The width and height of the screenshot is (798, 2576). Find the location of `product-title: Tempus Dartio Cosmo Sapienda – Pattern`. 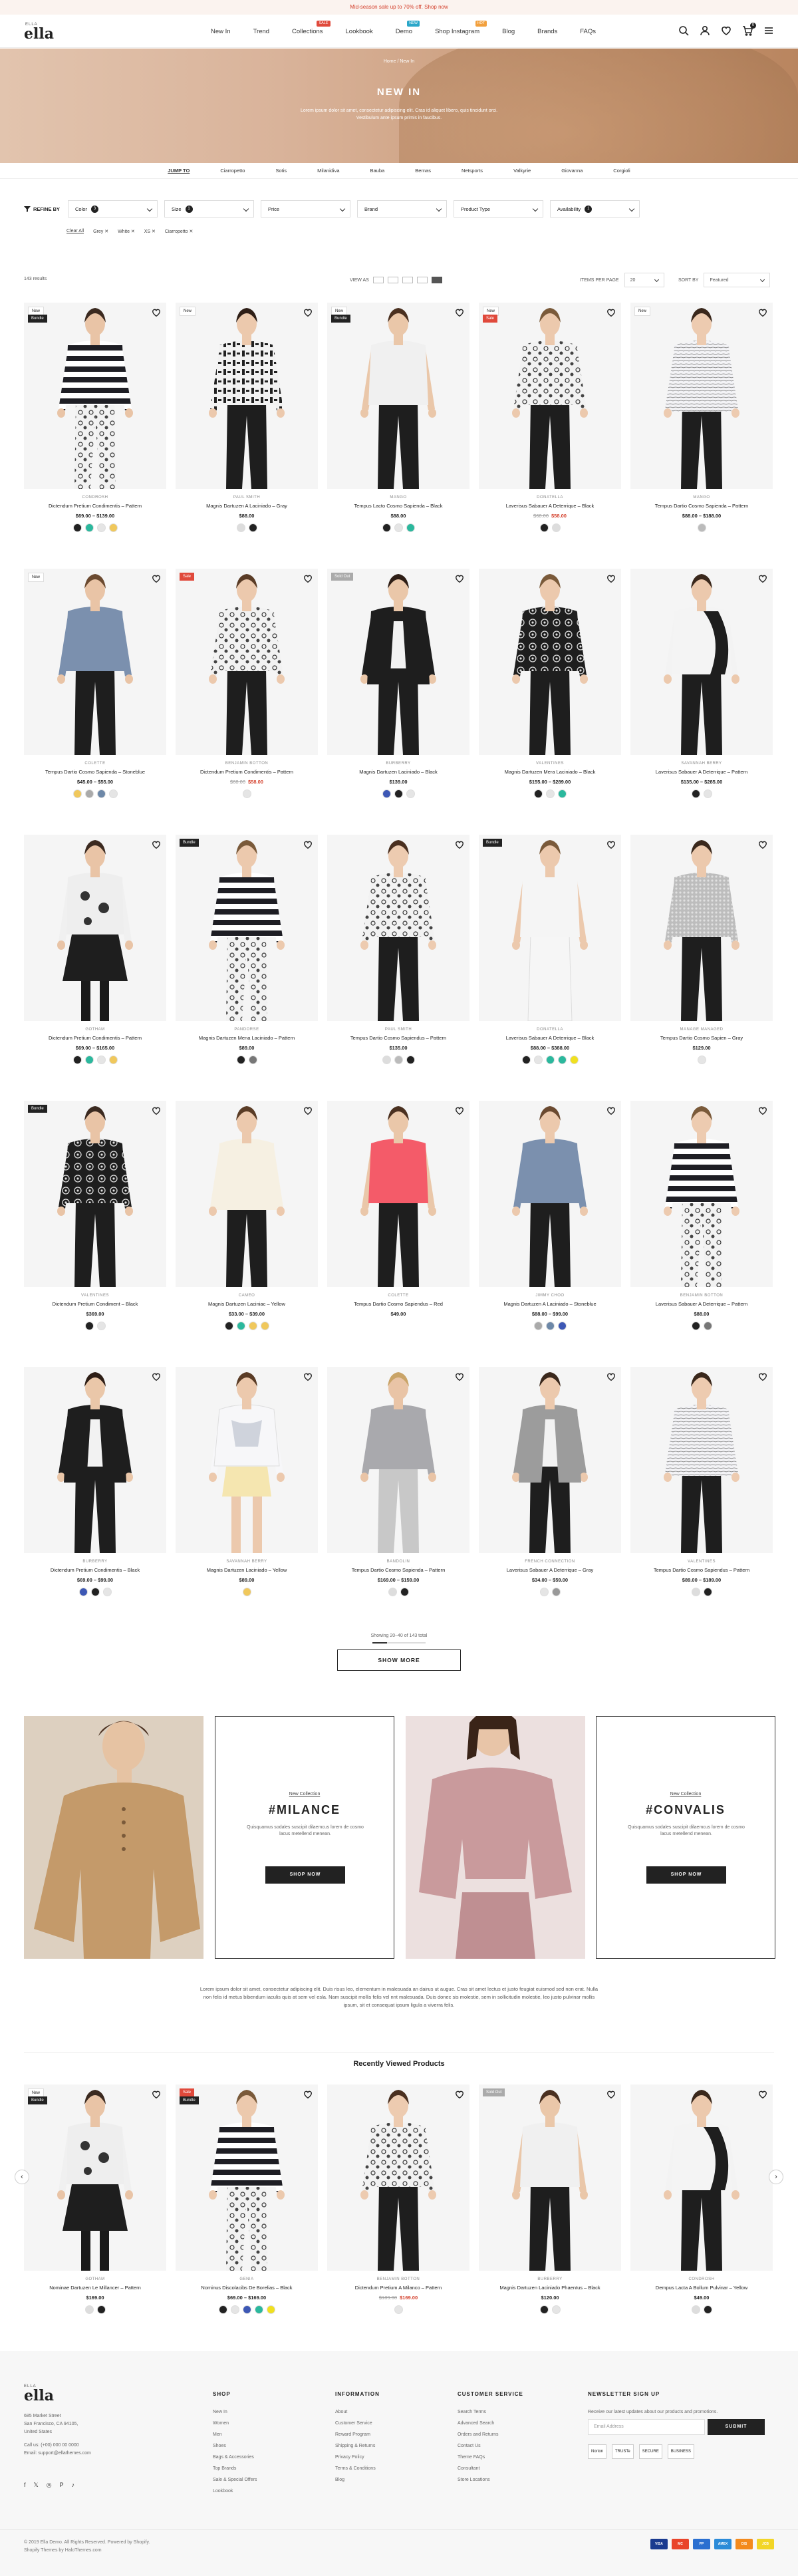

product-title: Tempus Dartio Cosmo Sapienda – Pattern is located at coordinates (398, 1570).